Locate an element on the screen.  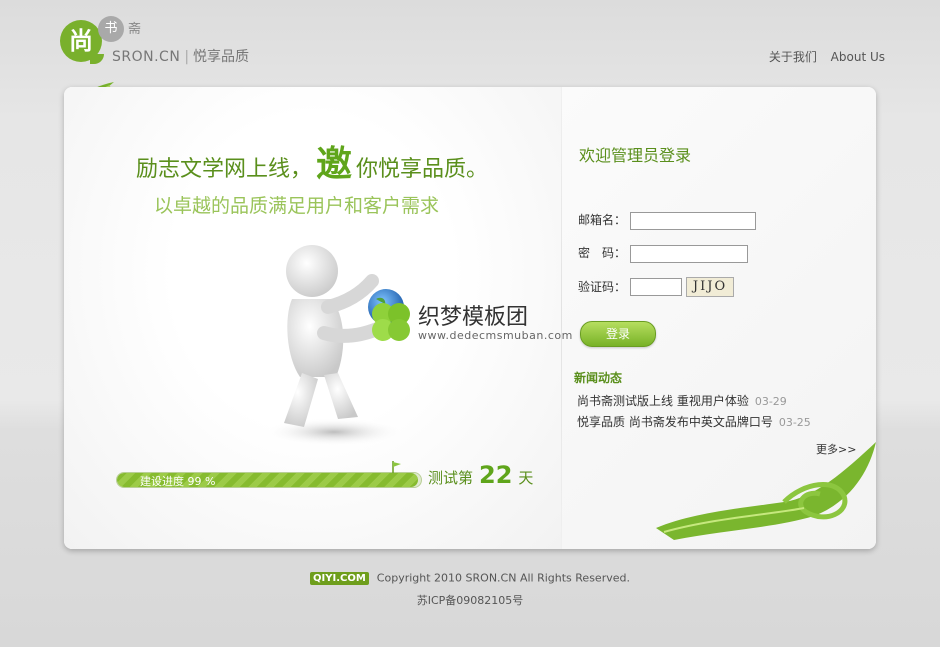
email-field is located at coordinates (693, 220).